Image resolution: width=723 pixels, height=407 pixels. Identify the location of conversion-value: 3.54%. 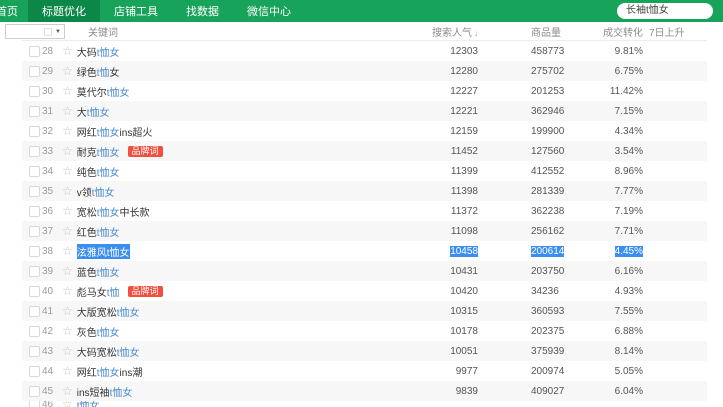
(628, 151).